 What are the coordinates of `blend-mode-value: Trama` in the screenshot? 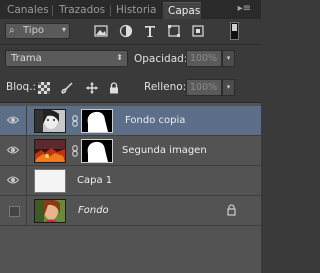 It's located at (26, 58).